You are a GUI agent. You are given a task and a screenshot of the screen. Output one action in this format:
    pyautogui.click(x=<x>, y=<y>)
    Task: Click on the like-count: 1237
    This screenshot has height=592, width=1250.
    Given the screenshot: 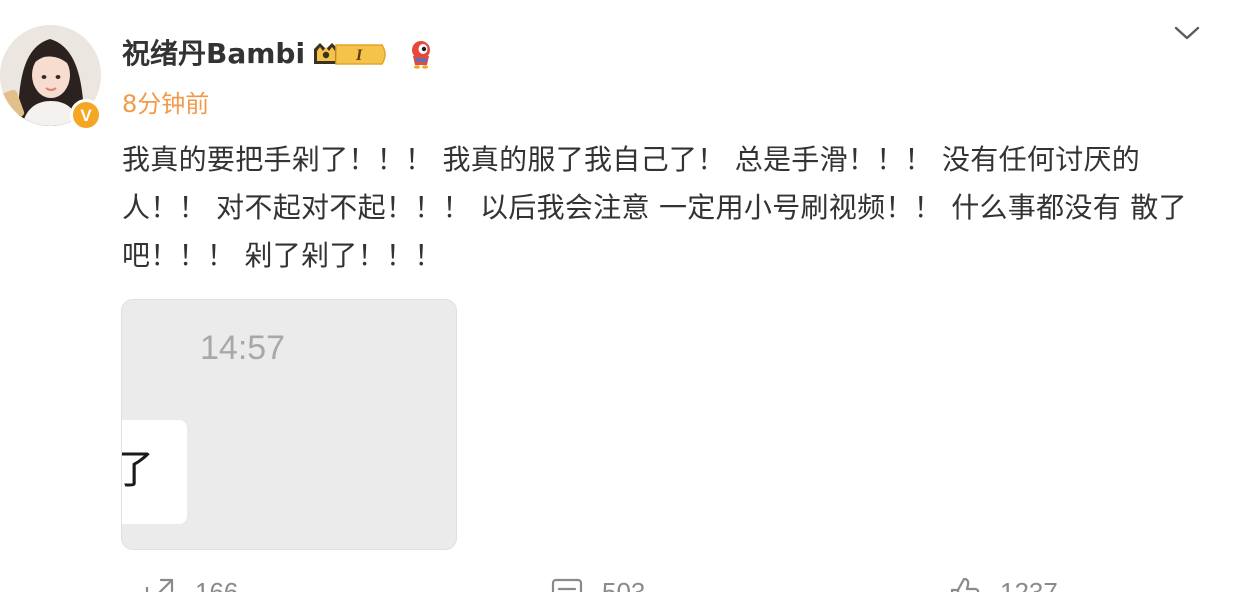 What is the action you would take?
    pyautogui.click(x=1029, y=584)
    